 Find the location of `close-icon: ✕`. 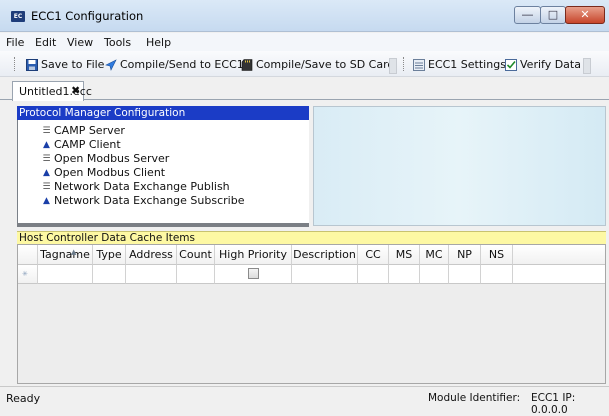

close-icon: ✕ is located at coordinates (585, 14).